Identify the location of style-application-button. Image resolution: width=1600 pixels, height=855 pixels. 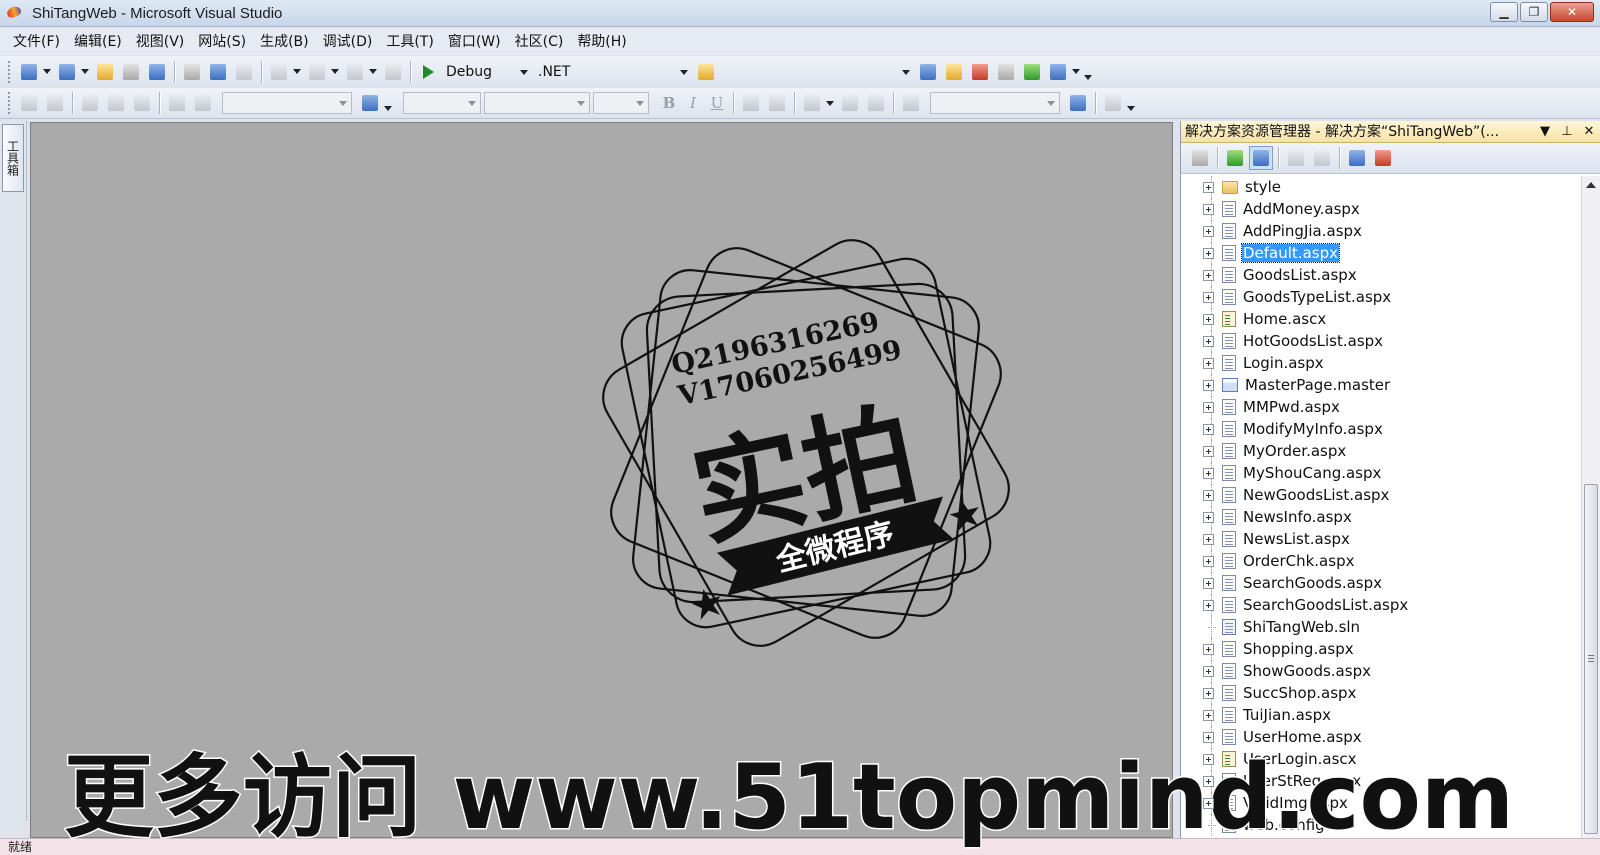
(370, 103).